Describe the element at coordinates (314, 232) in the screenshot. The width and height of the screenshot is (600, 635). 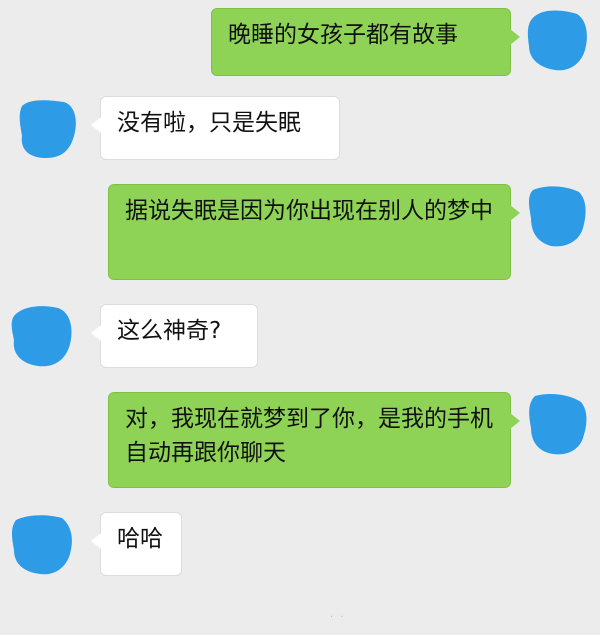
I see `message-bubble: 据说失眠是因为你出现在别人的梦中` at that location.